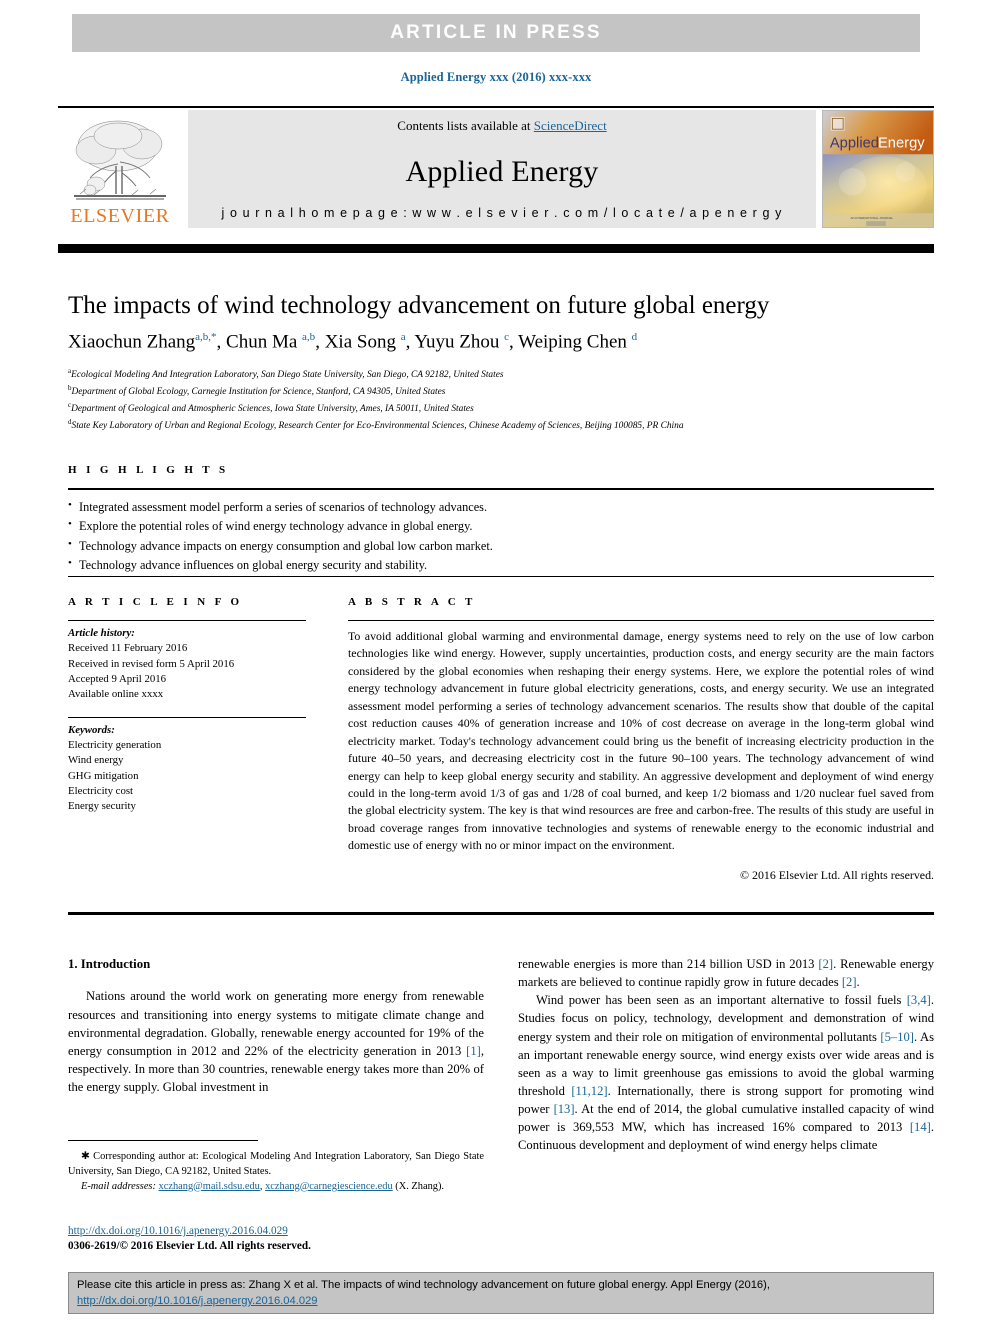 This screenshot has height=1323, width=992. I want to click on elsevier-logo: ELSEVIER, so click(120, 169).